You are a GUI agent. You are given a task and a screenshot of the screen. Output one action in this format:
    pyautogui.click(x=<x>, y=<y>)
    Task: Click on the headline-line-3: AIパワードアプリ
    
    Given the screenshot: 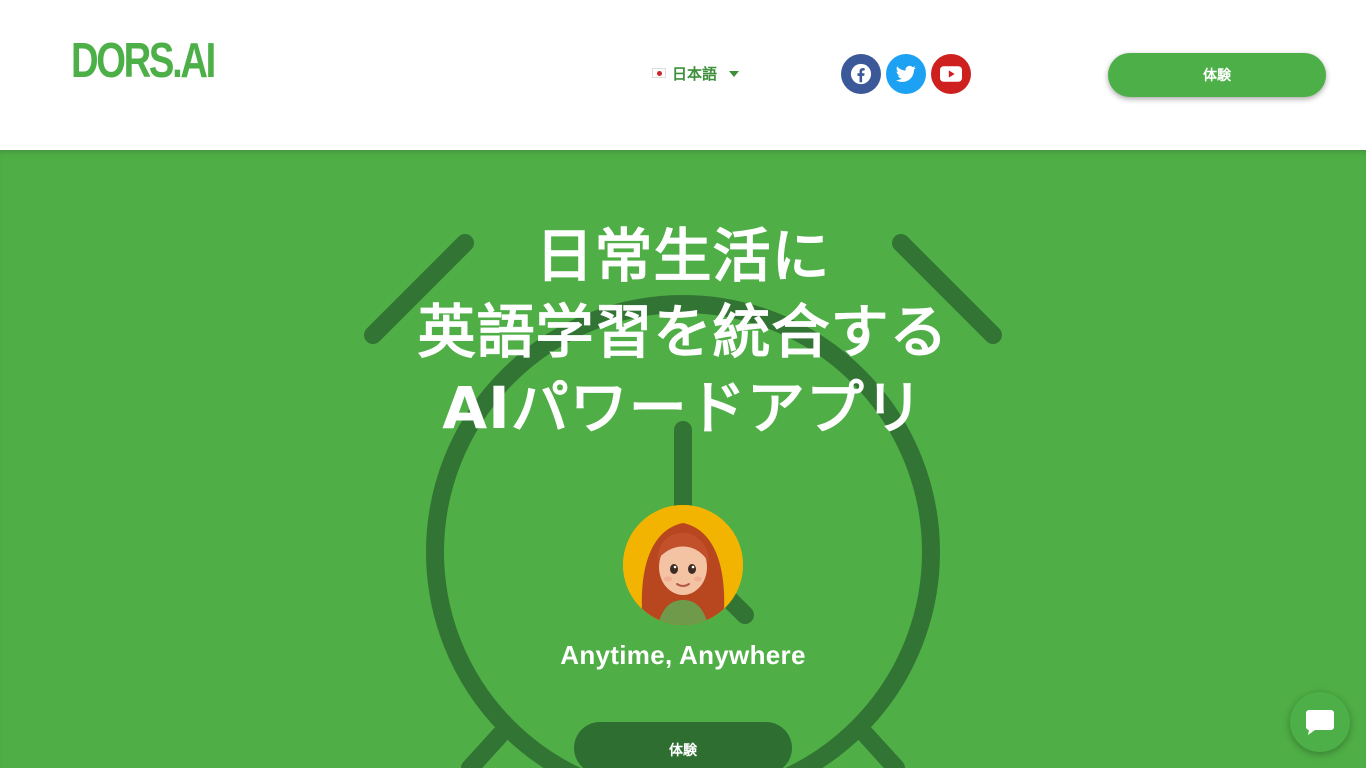 What is the action you would take?
    pyautogui.click(x=683, y=408)
    